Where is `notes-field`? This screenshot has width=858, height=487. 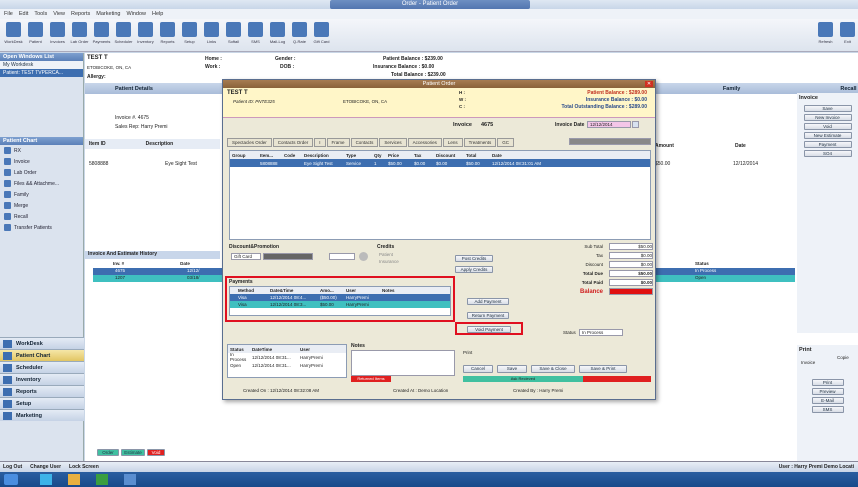
notes-field is located at coordinates (403, 363).